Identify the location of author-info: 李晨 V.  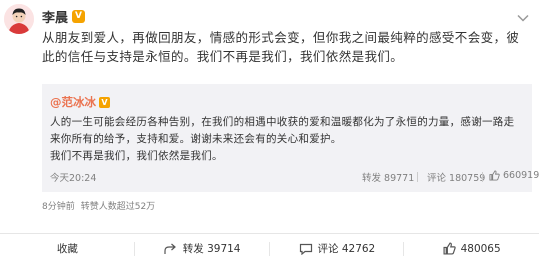
(64, 16).